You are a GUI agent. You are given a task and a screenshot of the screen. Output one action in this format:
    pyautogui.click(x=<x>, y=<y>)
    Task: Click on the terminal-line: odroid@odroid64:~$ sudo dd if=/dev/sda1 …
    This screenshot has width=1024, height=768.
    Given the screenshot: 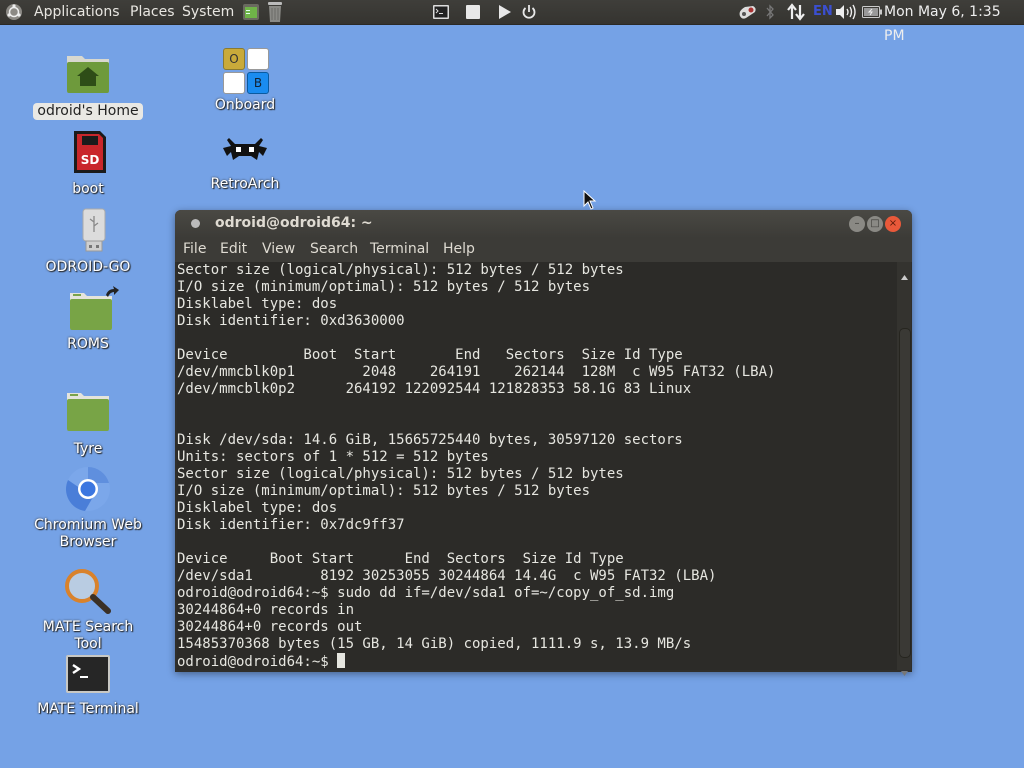 What is the action you would take?
    pyautogui.click(x=426, y=593)
    